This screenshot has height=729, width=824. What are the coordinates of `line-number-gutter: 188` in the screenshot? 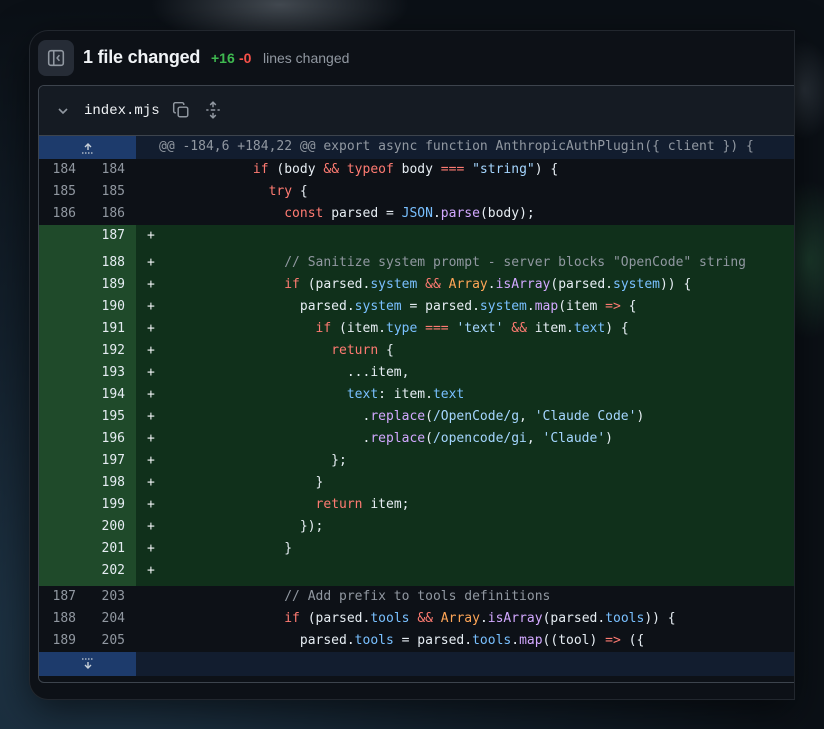 It's located at (87, 263).